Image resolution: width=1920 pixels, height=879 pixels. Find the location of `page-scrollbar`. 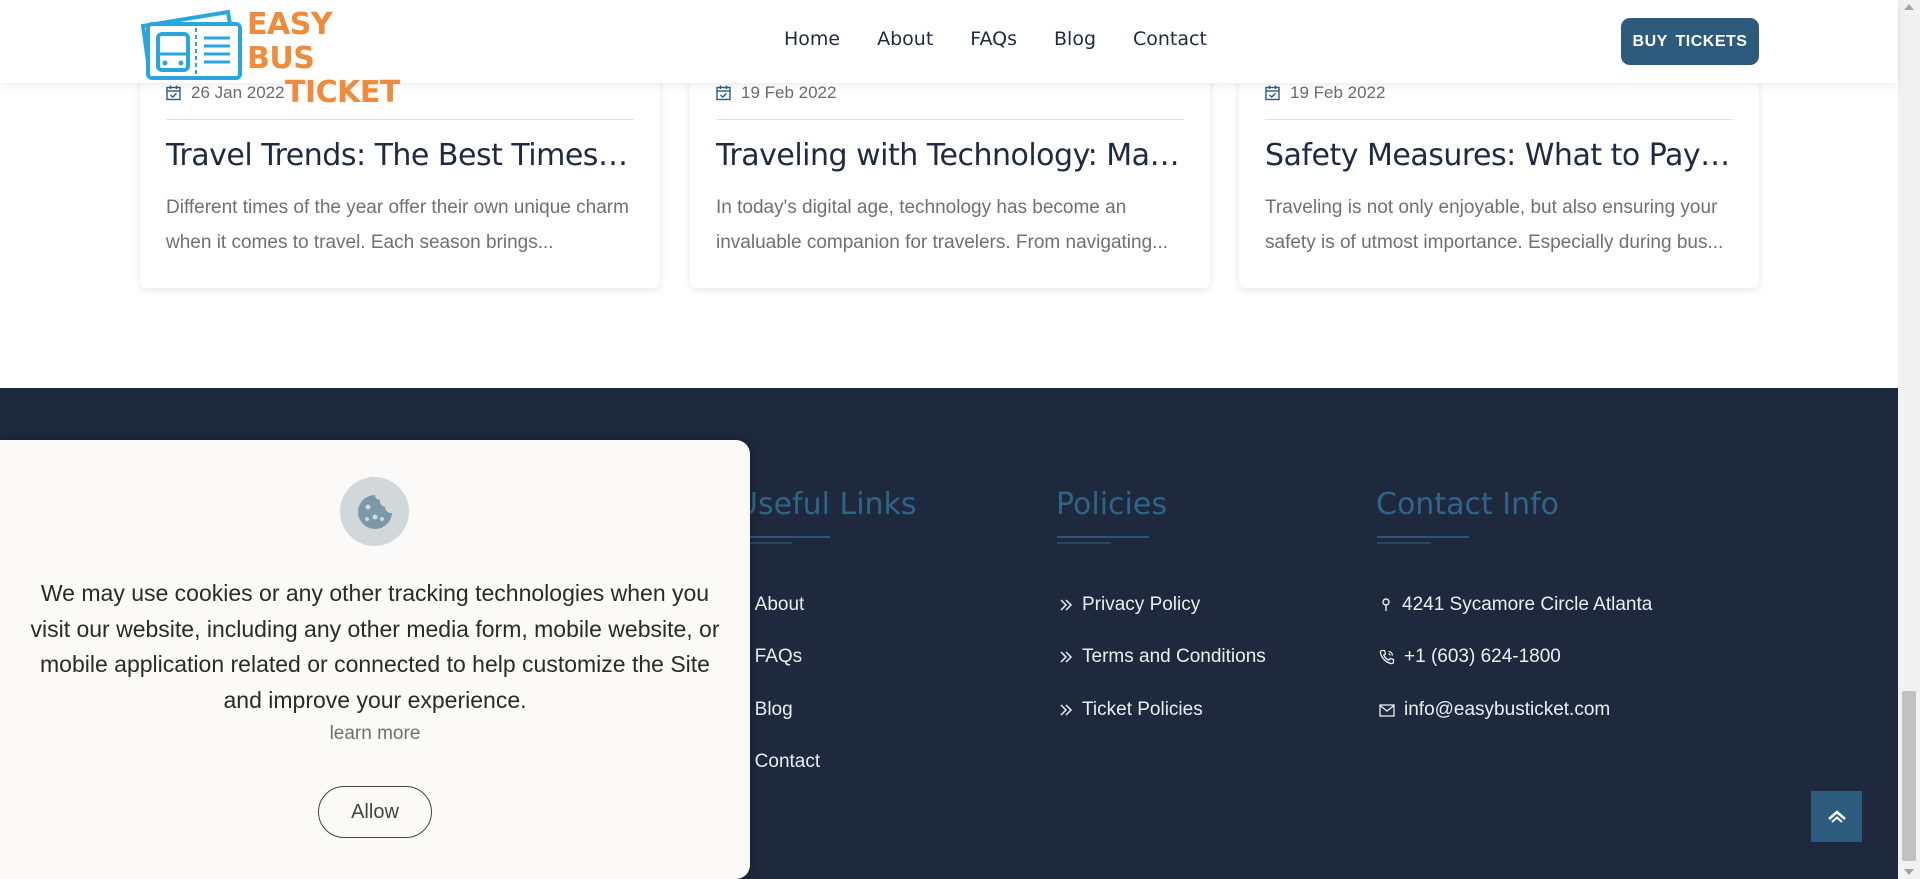

page-scrollbar is located at coordinates (1909, 439).